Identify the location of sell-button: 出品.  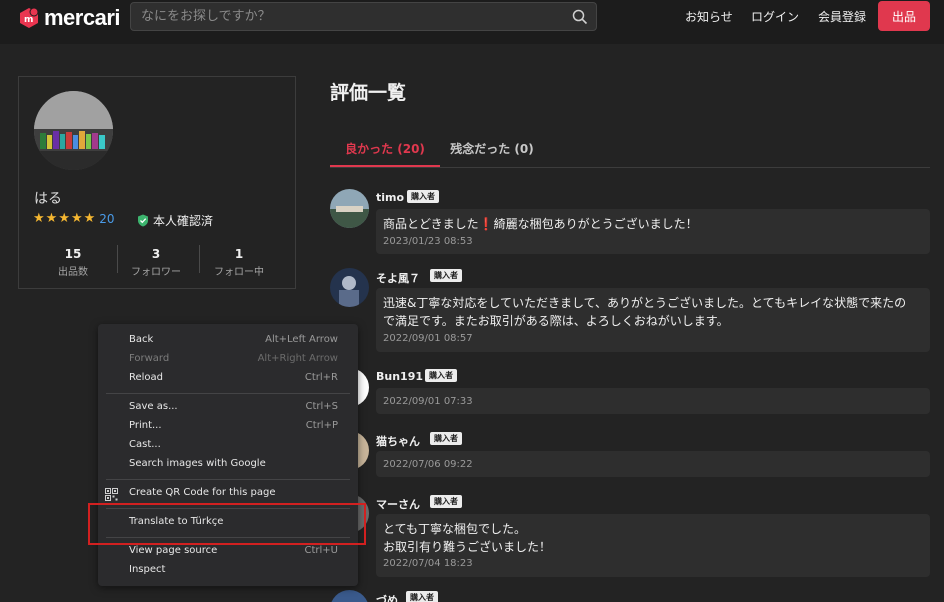
(904, 16).